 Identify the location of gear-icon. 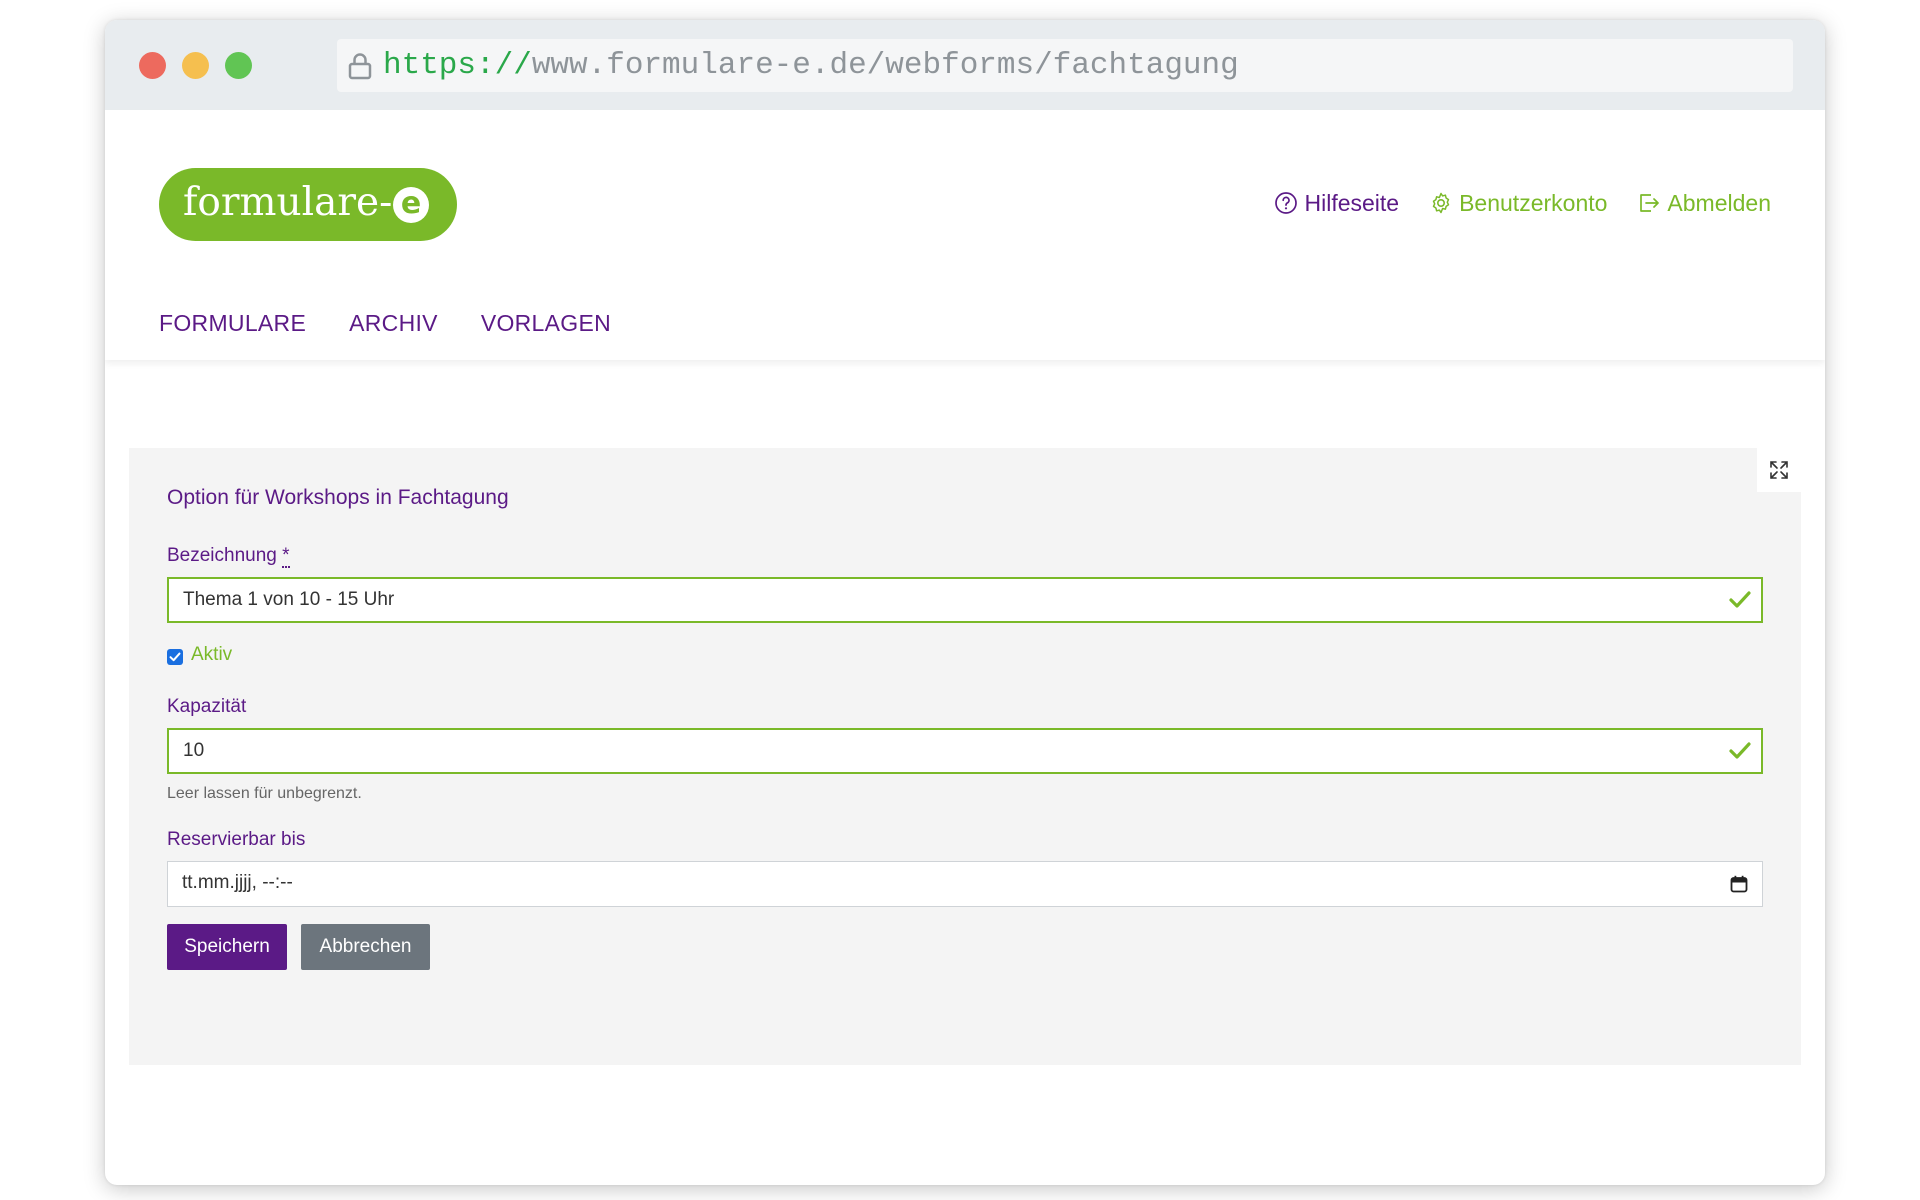
(1441, 203).